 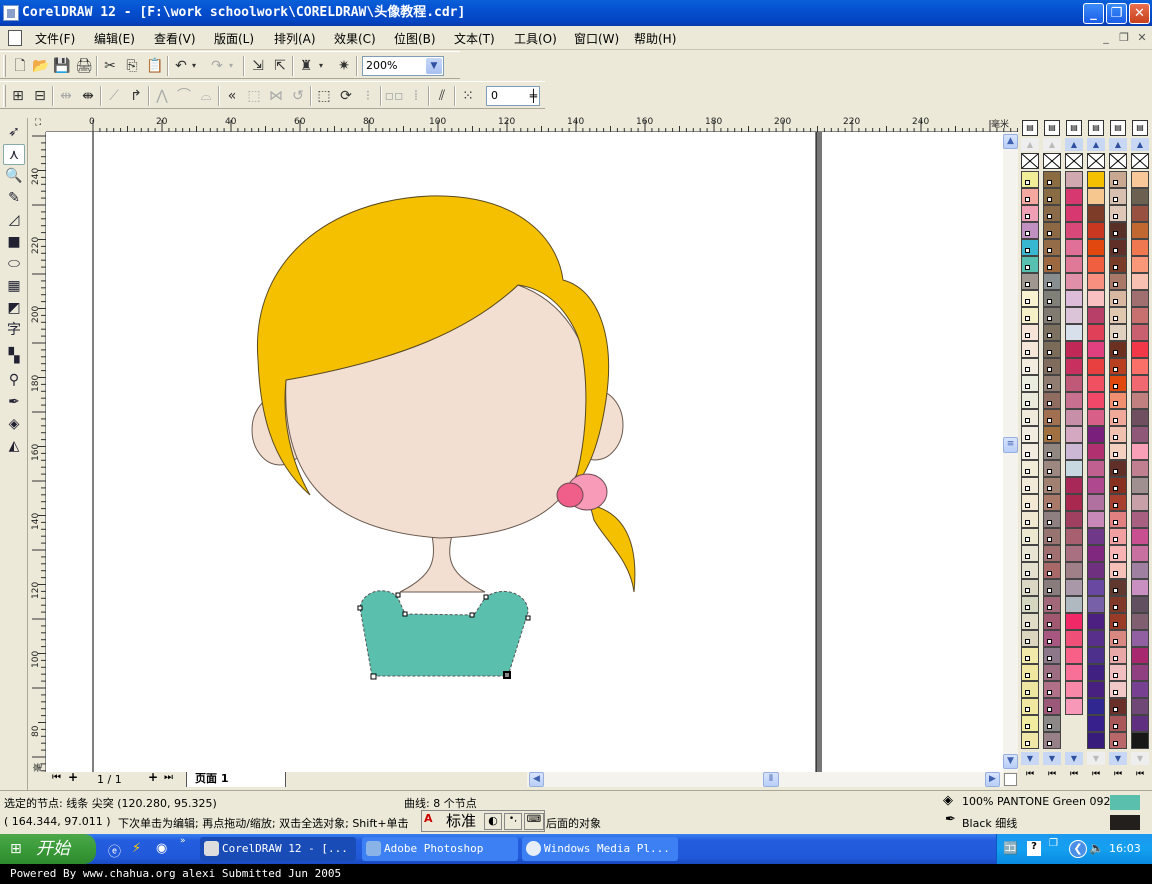 What do you see at coordinates (1106, 38) in the screenshot?
I see `doc-minimize-button: _` at bounding box center [1106, 38].